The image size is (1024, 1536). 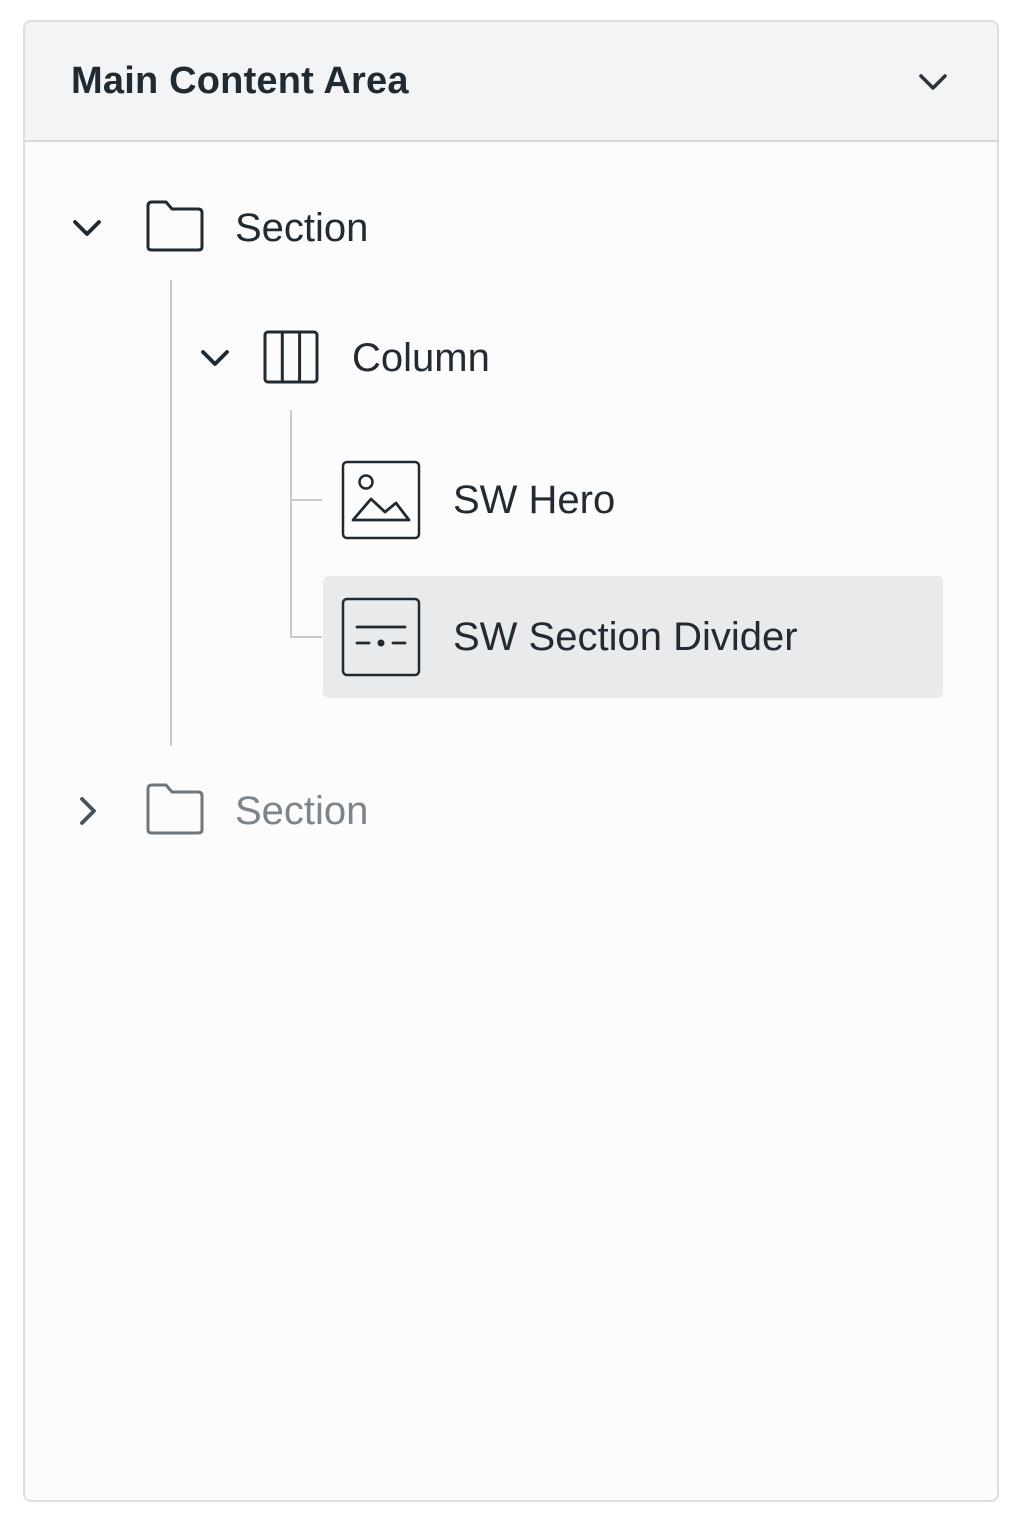 What do you see at coordinates (534, 500) in the screenshot?
I see `tree-item-label: SW Hero` at bounding box center [534, 500].